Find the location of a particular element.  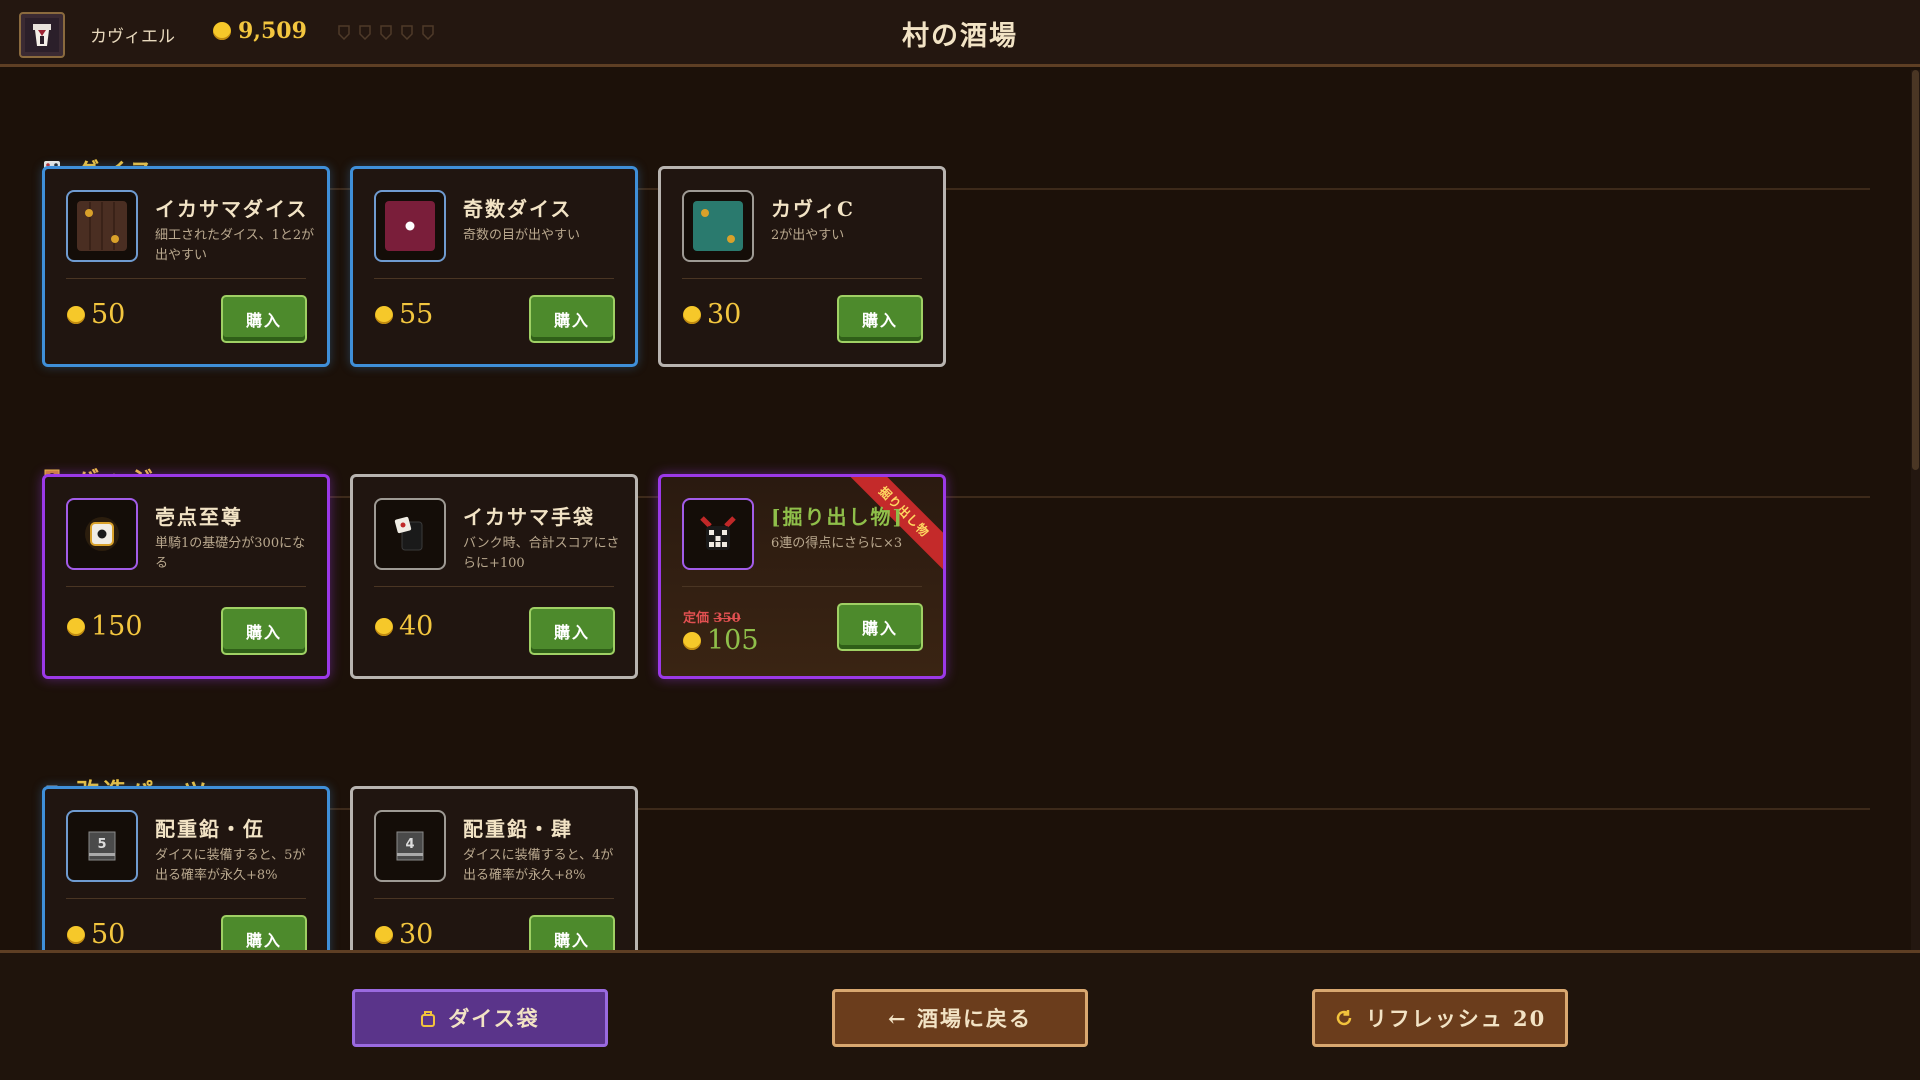

item-description: ダイスに装備すると、4が出る確率が永久+8% is located at coordinates (538, 865).